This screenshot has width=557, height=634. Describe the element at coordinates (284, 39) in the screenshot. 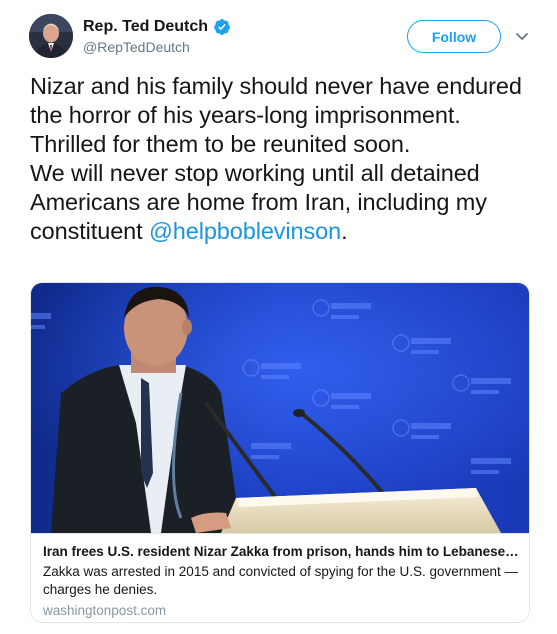

I see `tweet-header: Rep. Ted Deutch @RepTedDeutch Follow` at that location.